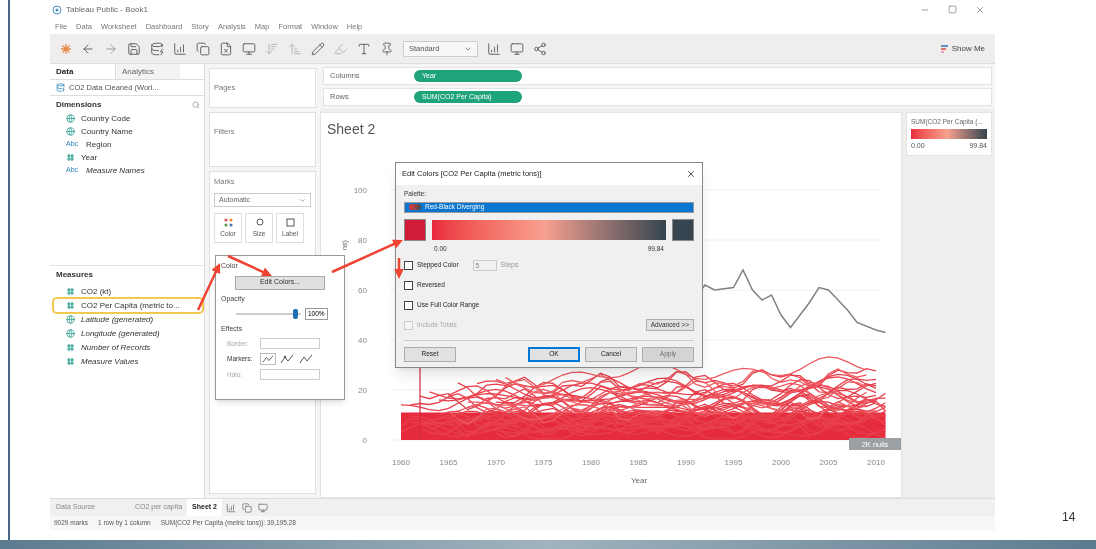 This screenshot has height=549, width=1096. I want to click on forward-icon, so click(111, 48).